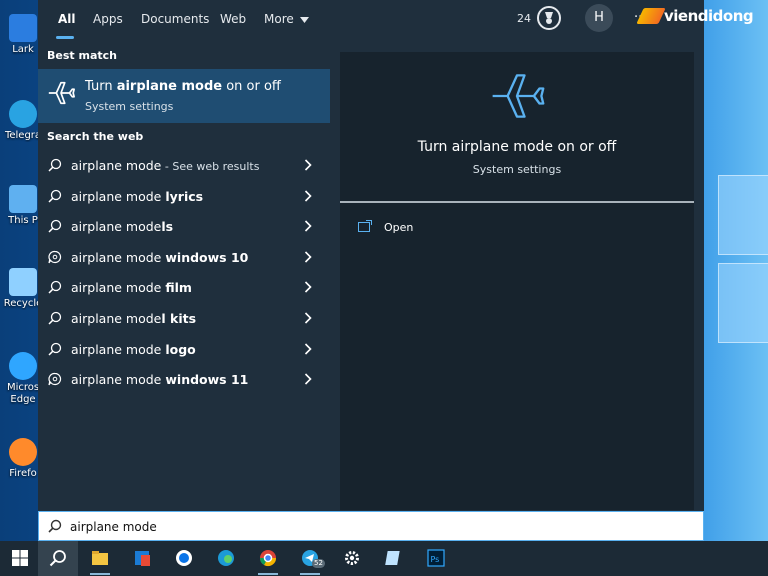  I want to click on web-suggestion-text: airplane mode windows 10, so click(159, 257).